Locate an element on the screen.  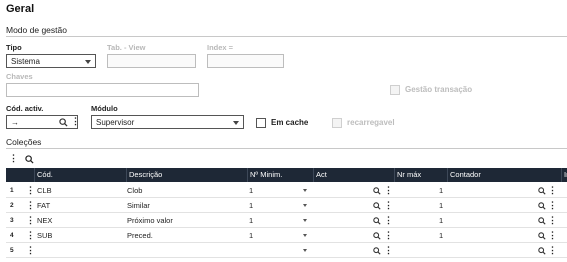
modulo-select-value: Supervisor is located at coordinates (115, 122).